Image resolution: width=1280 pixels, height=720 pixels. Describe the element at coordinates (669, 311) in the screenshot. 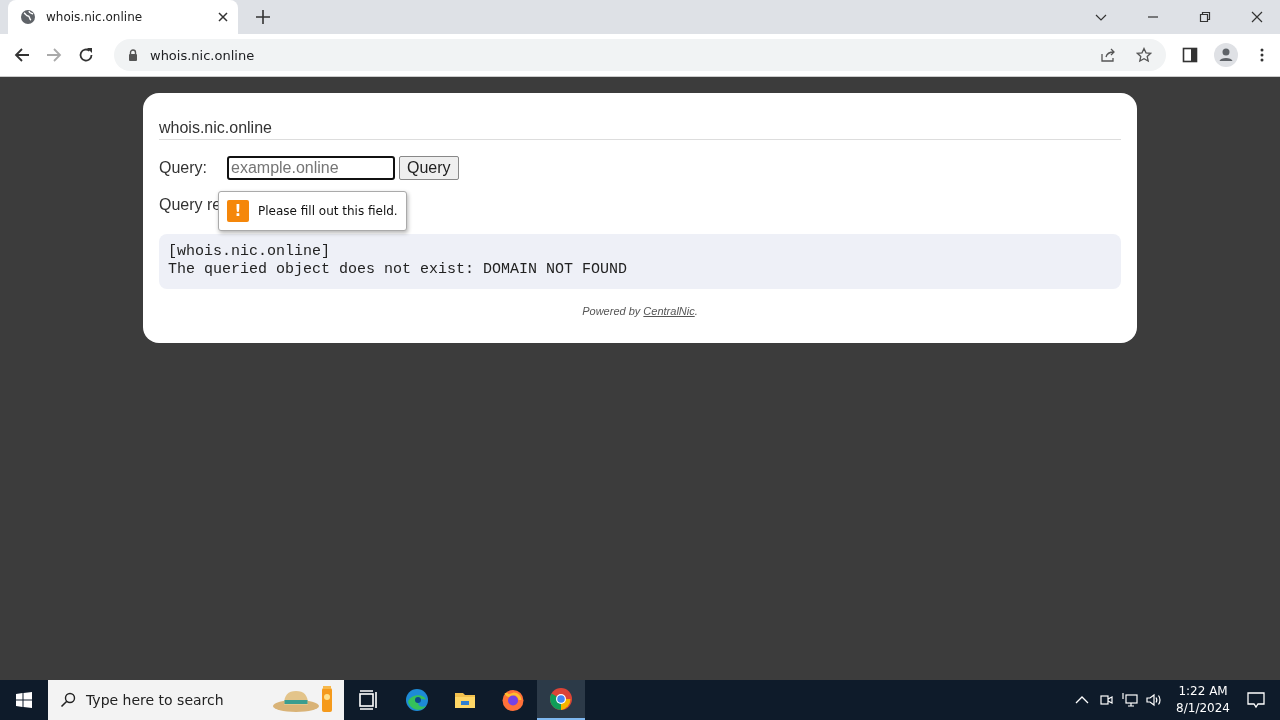

I see `centralnic-link: CentralNic` at that location.